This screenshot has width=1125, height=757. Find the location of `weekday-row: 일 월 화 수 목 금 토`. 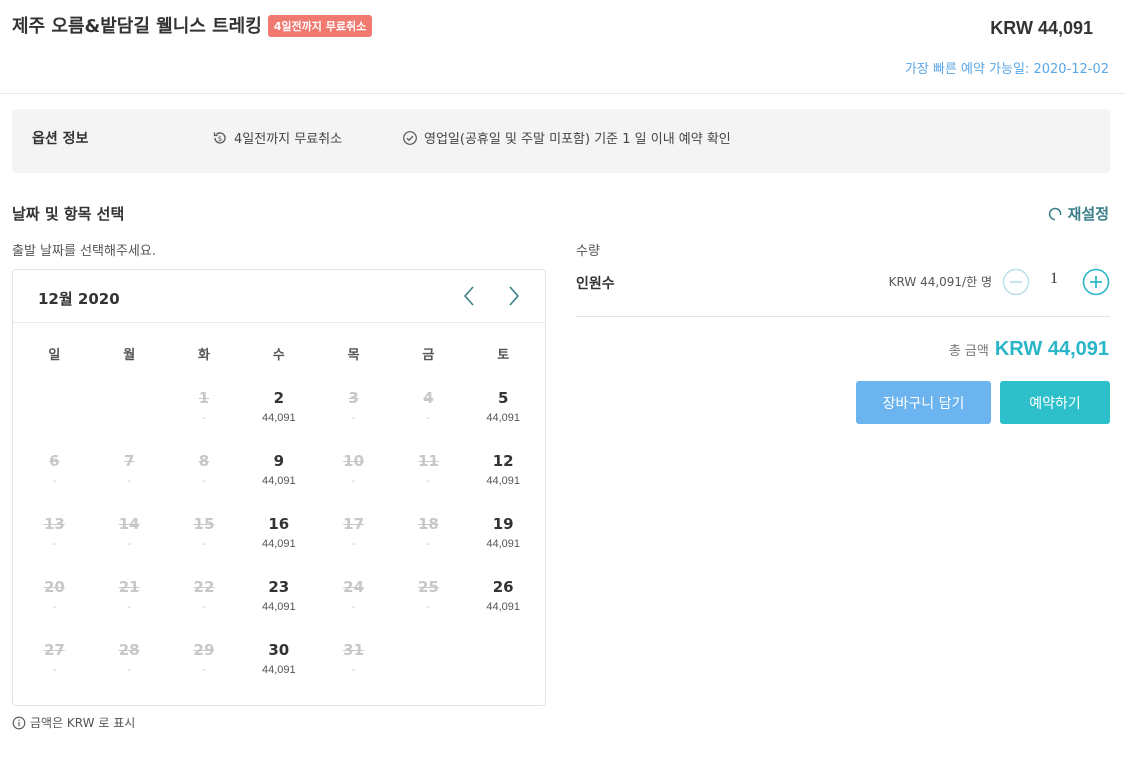

weekday-row: 일 월 화 수 목 금 토 is located at coordinates (279, 353).